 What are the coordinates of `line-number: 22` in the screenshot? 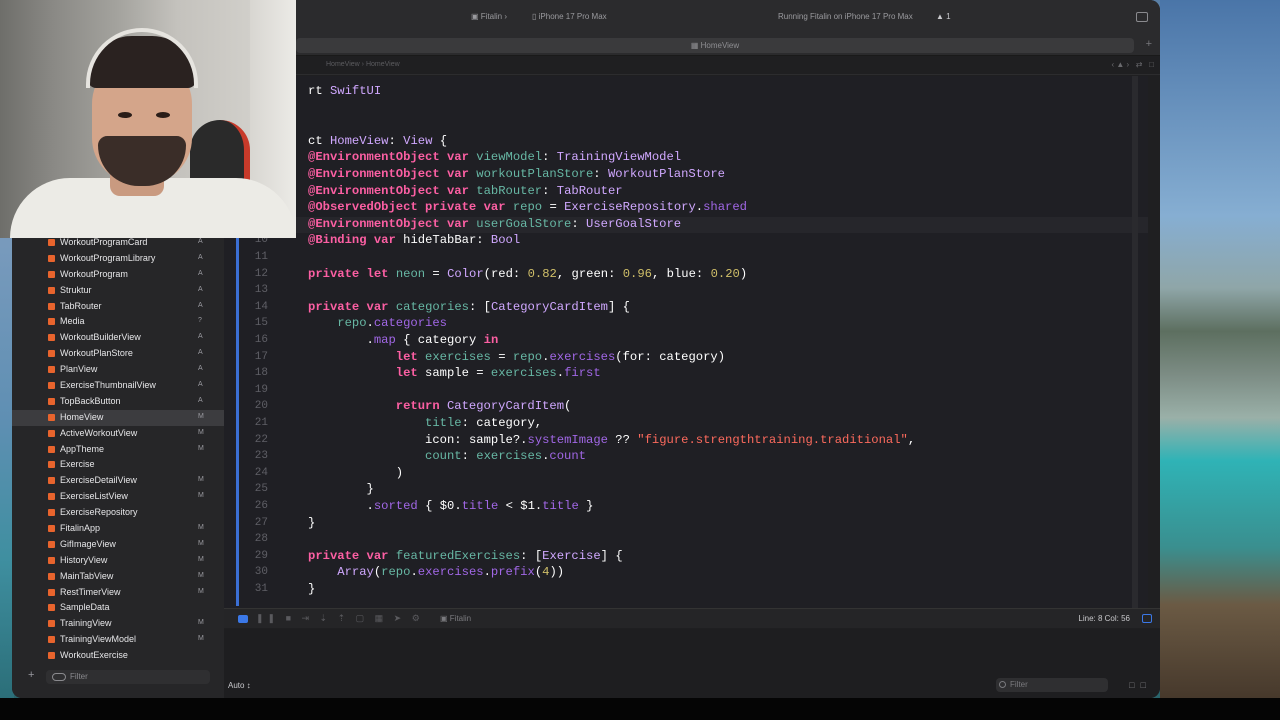 It's located at (261, 439).